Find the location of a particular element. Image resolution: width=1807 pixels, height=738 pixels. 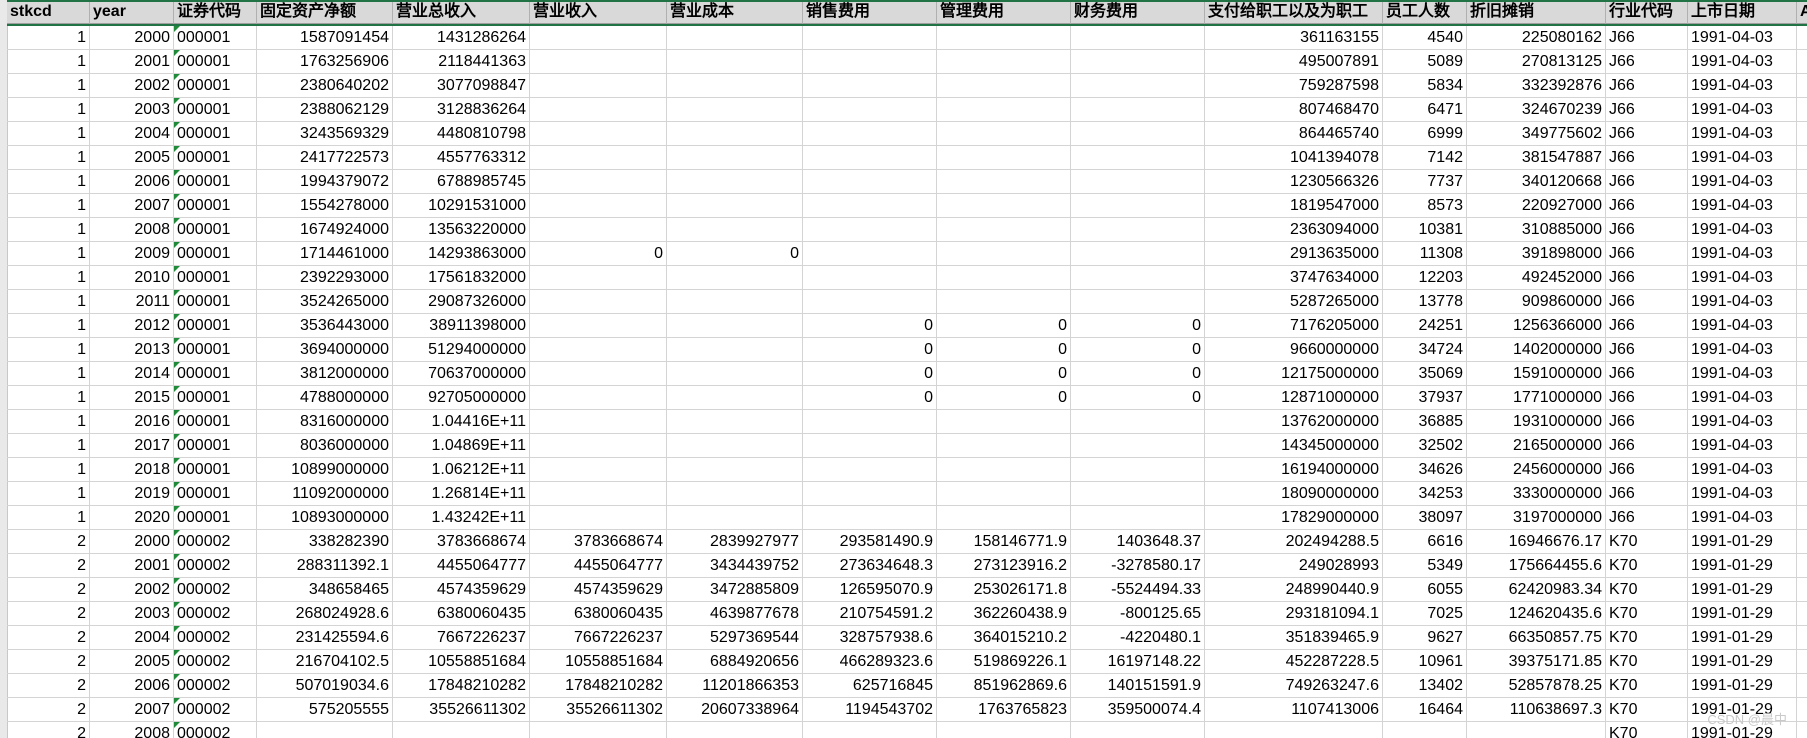

table-cell: 2000 is located at coordinates (132, 38).